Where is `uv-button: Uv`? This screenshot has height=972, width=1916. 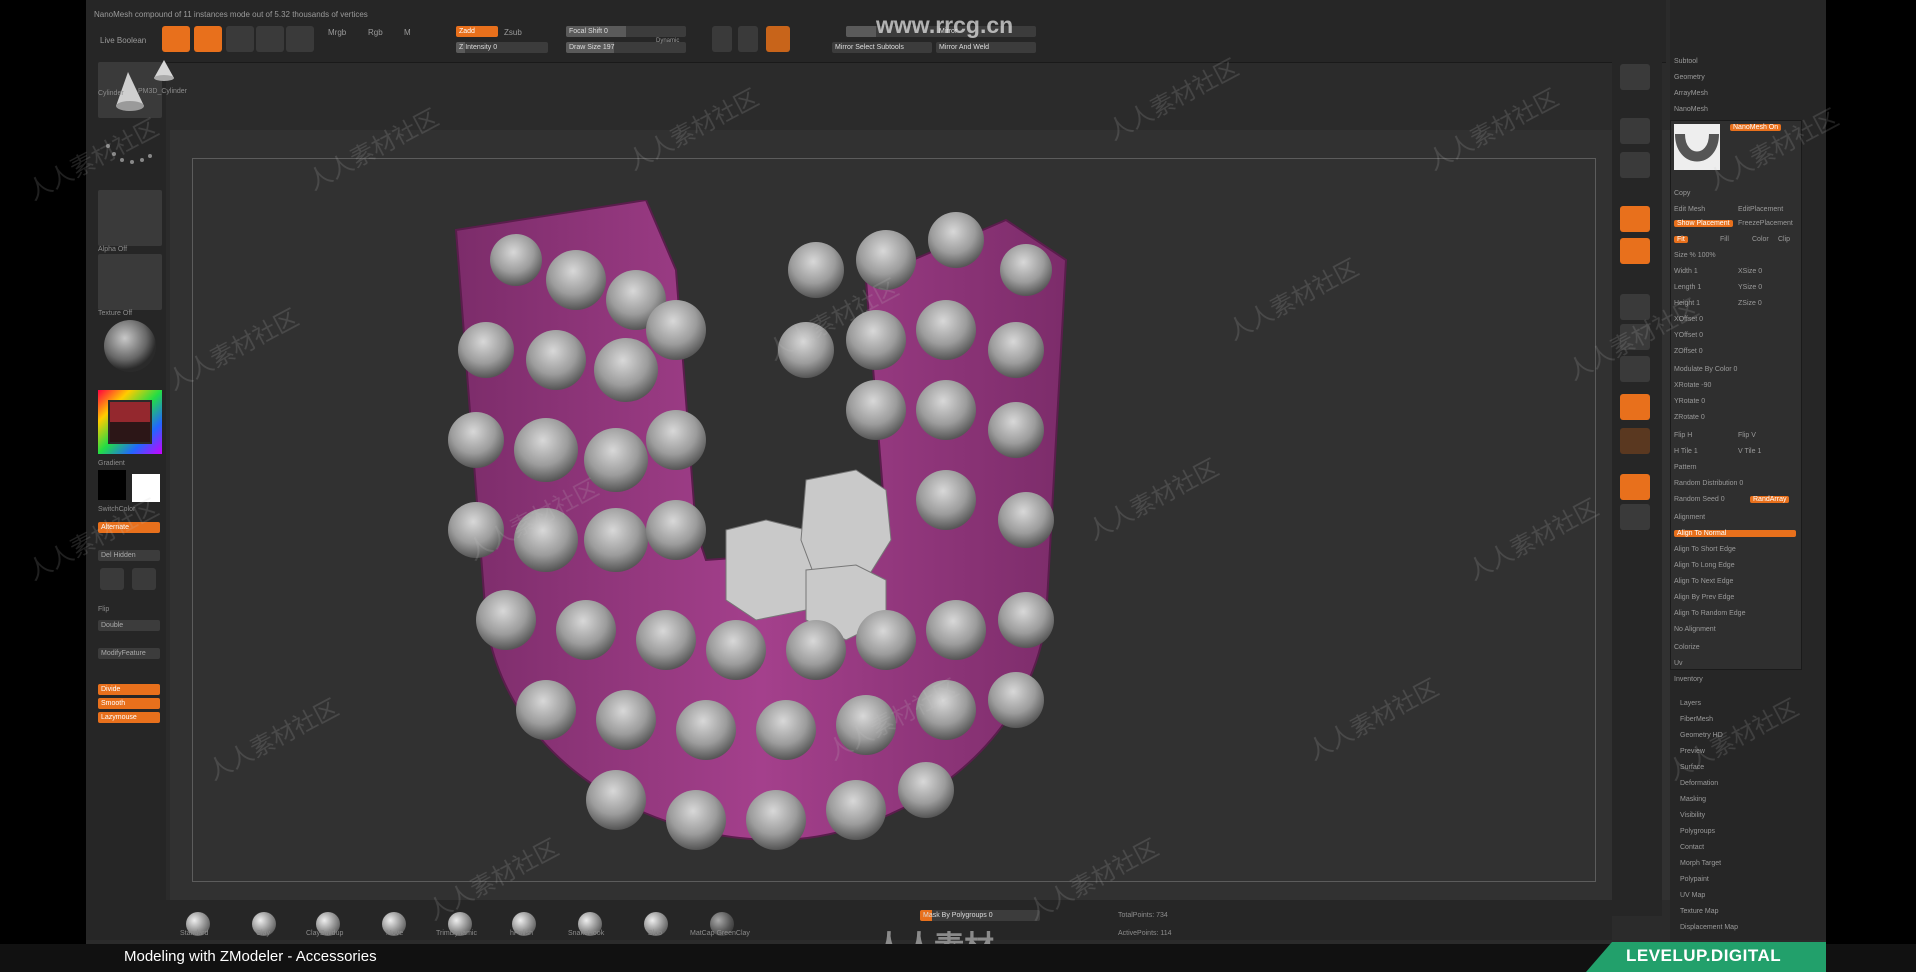 uv-button: Uv is located at coordinates (1678, 663).